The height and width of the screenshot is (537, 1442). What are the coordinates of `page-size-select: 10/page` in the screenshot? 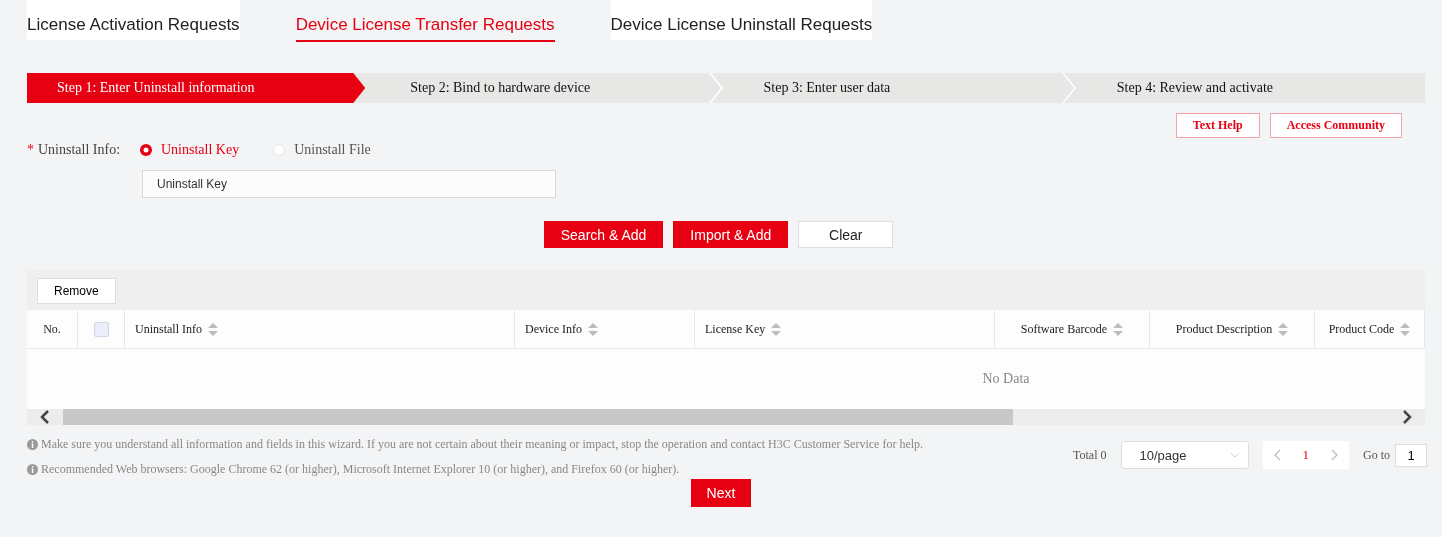 It's located at (1184, 455).